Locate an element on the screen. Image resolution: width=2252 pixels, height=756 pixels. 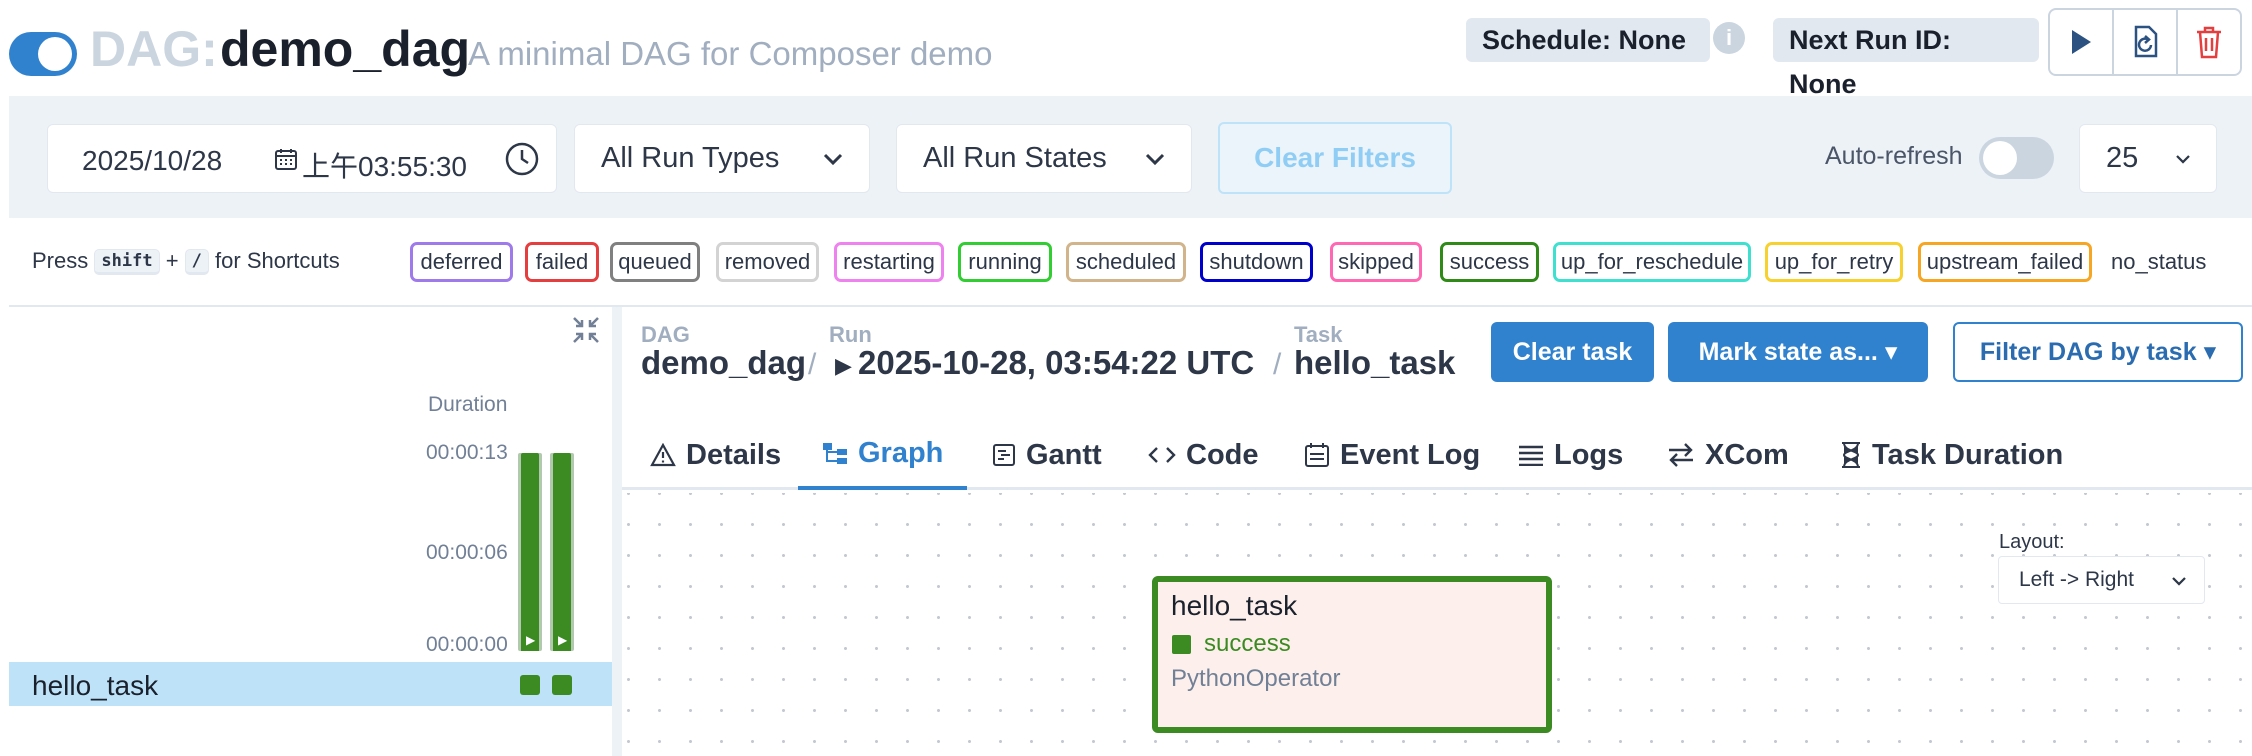
state-badge-upstream-failed: upstream_failed is located at coordinates (2005, 262).